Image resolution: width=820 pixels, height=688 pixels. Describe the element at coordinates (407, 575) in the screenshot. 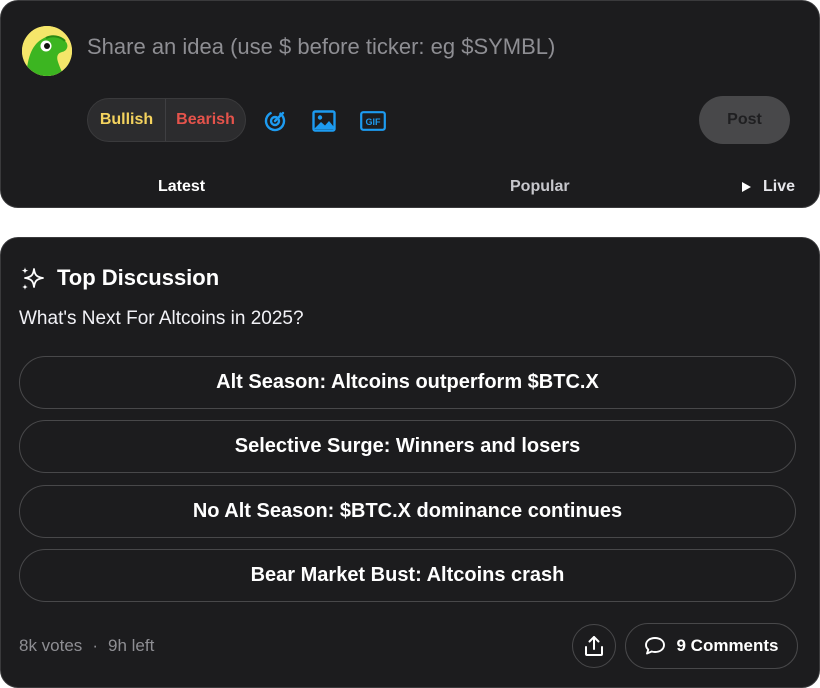

I see `poll-option: Bear Market Bust: Altcoins crash` at that location.